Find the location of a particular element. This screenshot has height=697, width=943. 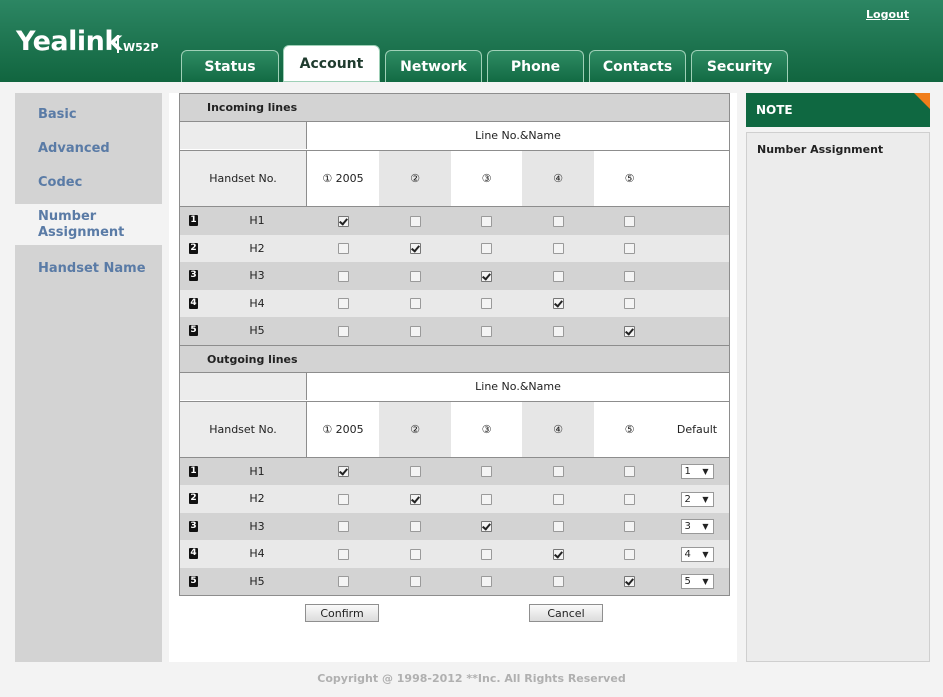

handset-number-badge: 4 is located at coordinates (193, 553).